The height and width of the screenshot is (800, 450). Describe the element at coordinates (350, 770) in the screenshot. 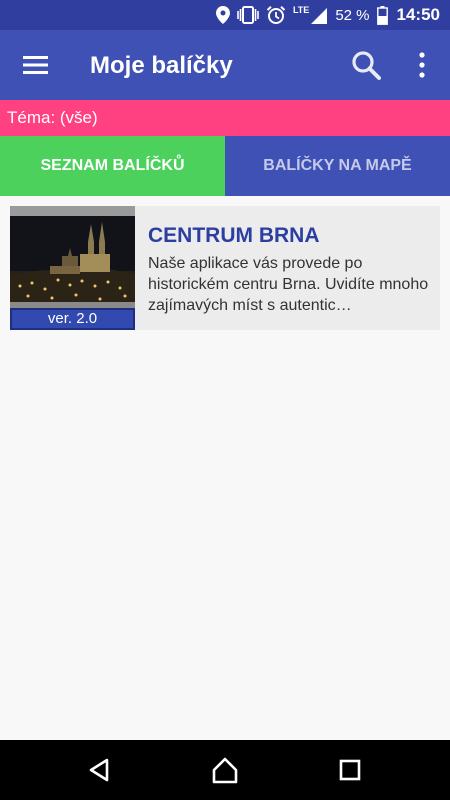

I see `recents-icon` at that location.